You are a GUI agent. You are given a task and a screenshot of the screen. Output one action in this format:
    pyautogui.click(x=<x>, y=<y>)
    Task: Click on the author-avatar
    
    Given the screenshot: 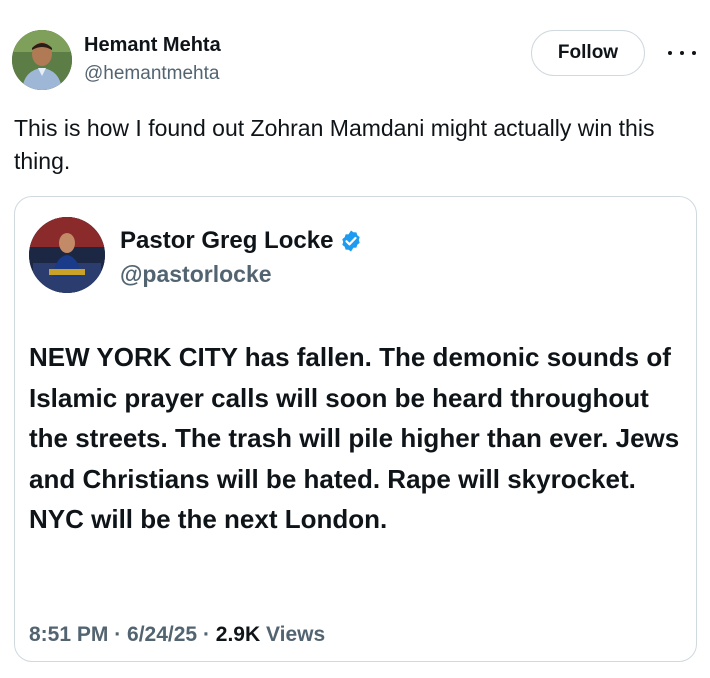 What is the action you would take?
    pyautogui.click(x=42, y=60)
    